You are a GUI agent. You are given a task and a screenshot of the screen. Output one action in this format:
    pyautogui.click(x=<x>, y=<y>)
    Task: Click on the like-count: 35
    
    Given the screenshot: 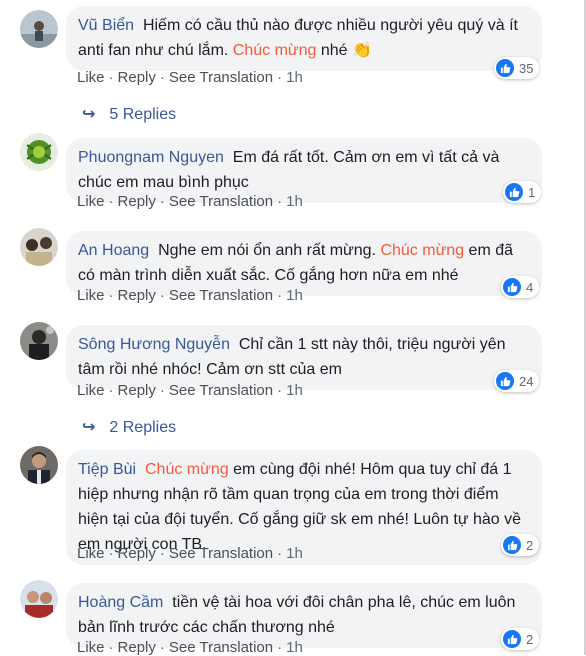 What is the action you would take?
    pyautogui.click(x=526, y=68)
    